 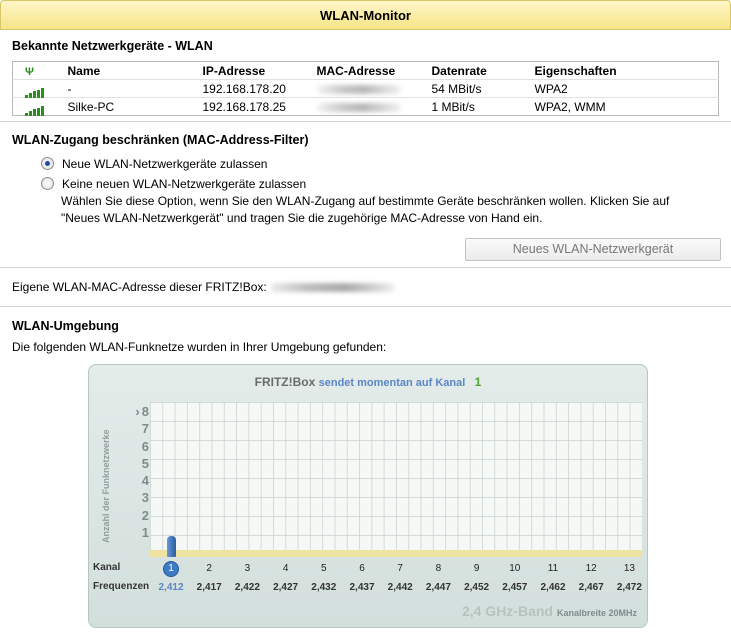 I want to click on channel-label: 3, so click(x=247, y=568).